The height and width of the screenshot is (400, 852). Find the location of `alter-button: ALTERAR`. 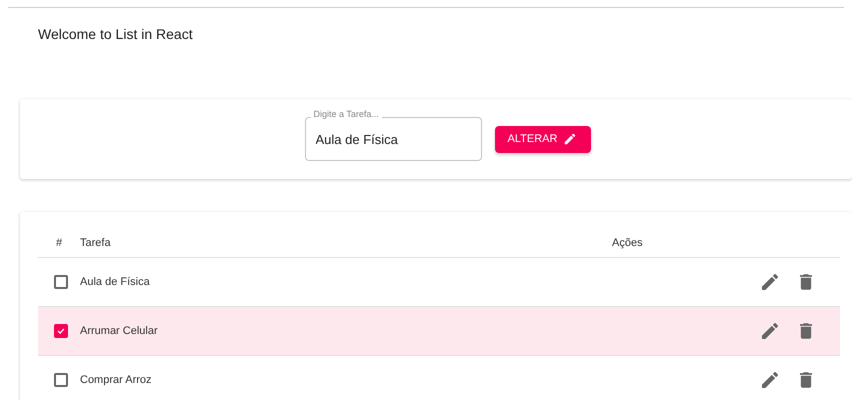

alter-button: ALTERAR is located at coordinates (542, 139).